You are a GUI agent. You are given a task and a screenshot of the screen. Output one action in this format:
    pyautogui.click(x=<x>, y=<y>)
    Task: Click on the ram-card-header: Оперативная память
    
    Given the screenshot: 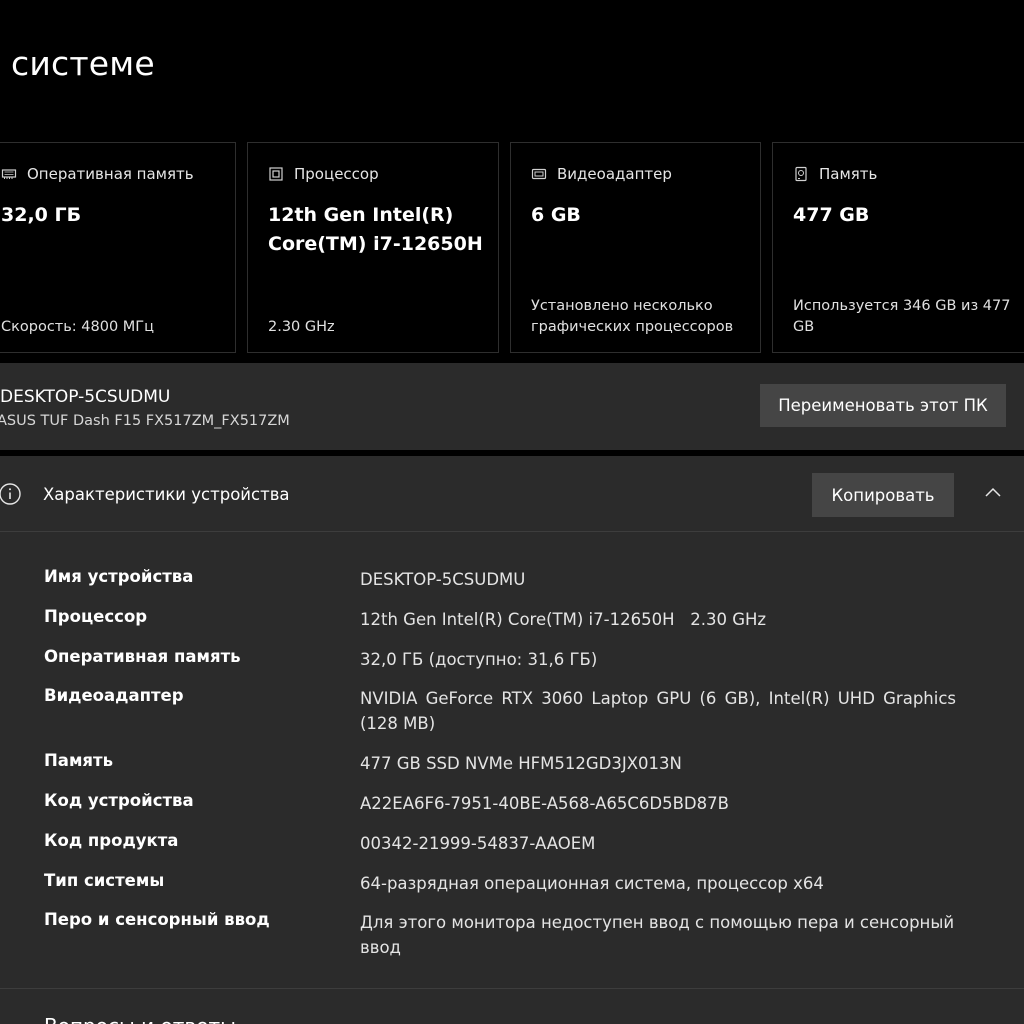 What is the action you would take?
    pyautogui.click(x=97, y=174)
    